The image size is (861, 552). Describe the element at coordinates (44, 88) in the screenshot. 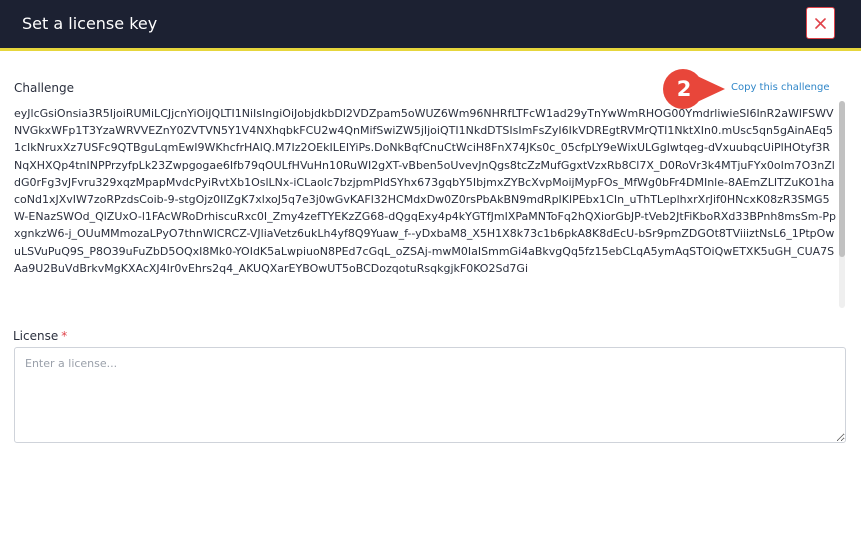

I see `challenge-label: Challenge` at that location.